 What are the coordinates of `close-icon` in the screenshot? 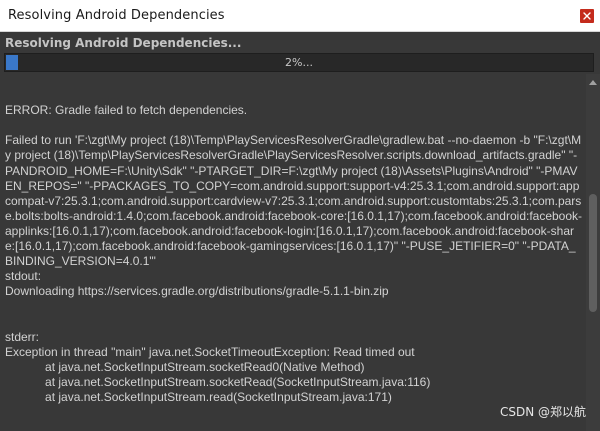 It's located at (587, 16).